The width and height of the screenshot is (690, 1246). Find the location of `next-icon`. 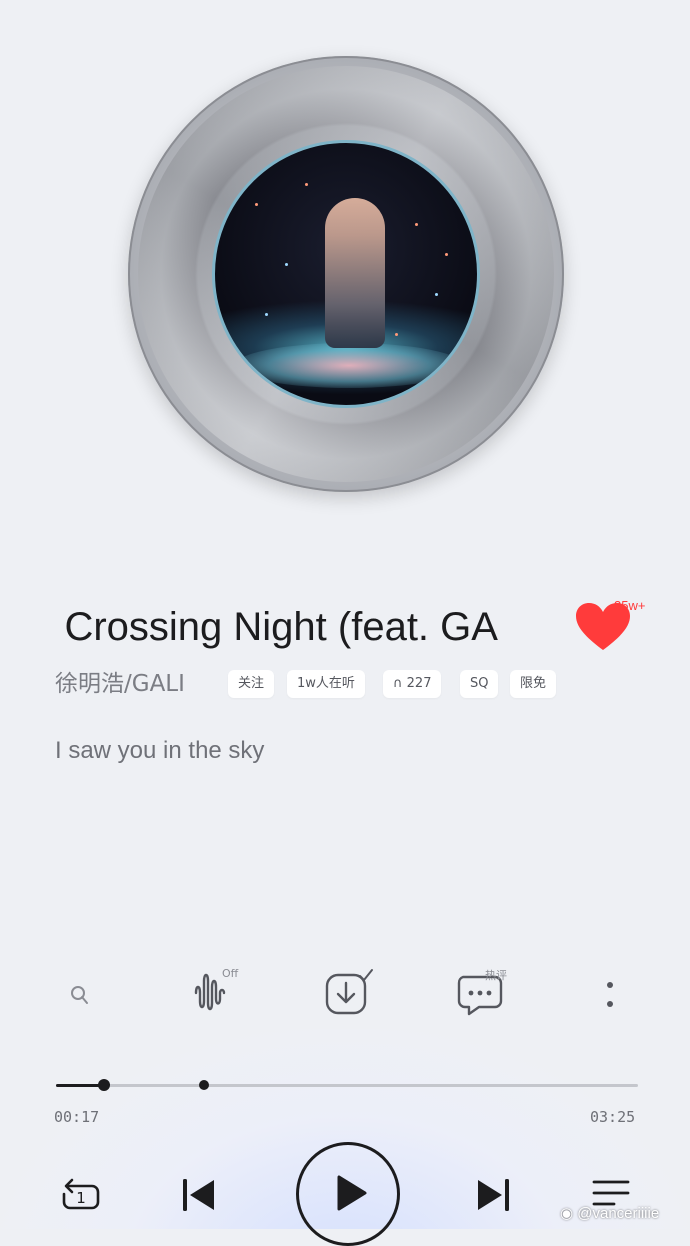

next-icon is located at coordinates (493, 1195).